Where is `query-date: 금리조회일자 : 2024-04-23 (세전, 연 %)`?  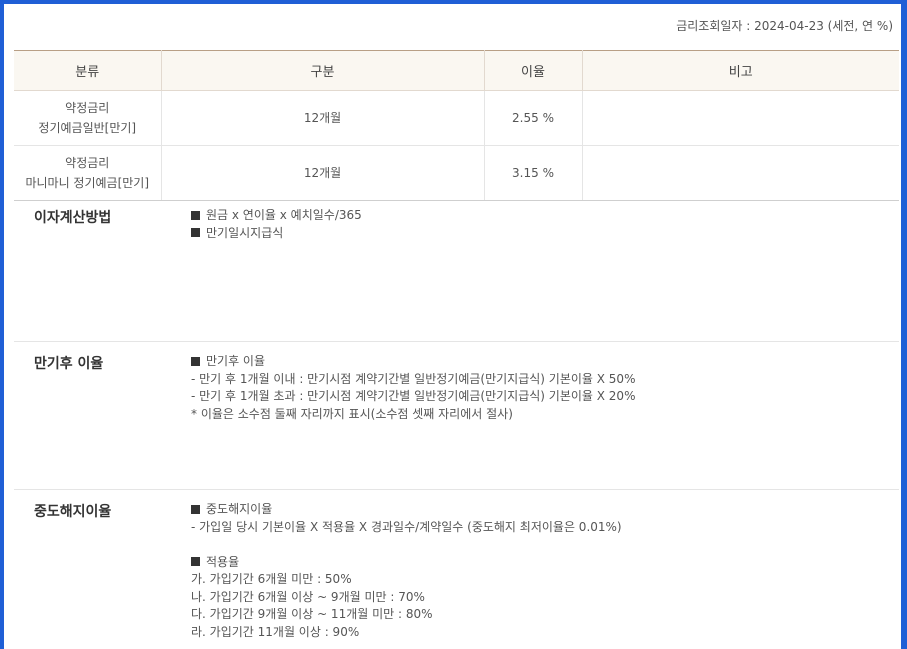
query-date: 금리조회일자 : 2024-04-23 (세전, 연 %) is located at coordinates (784, 26).